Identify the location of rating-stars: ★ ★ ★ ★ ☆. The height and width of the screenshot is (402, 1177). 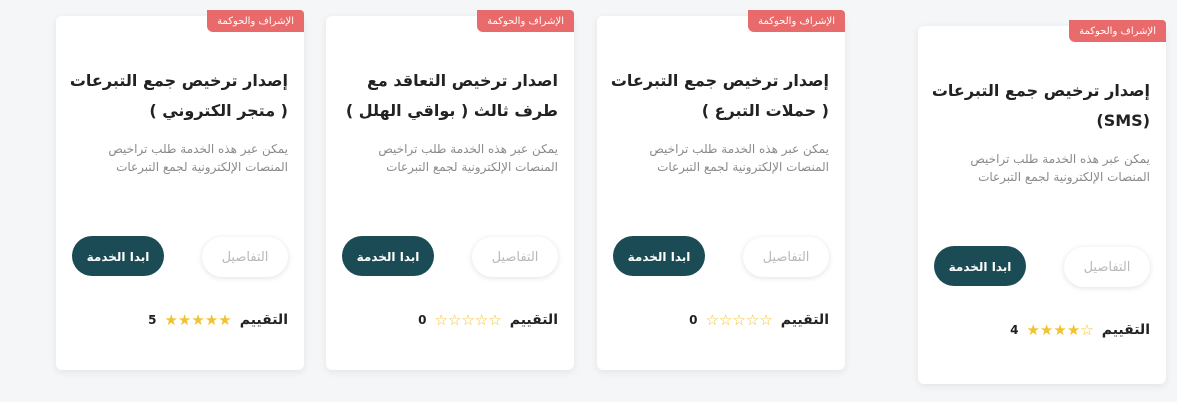
(1060, 329).